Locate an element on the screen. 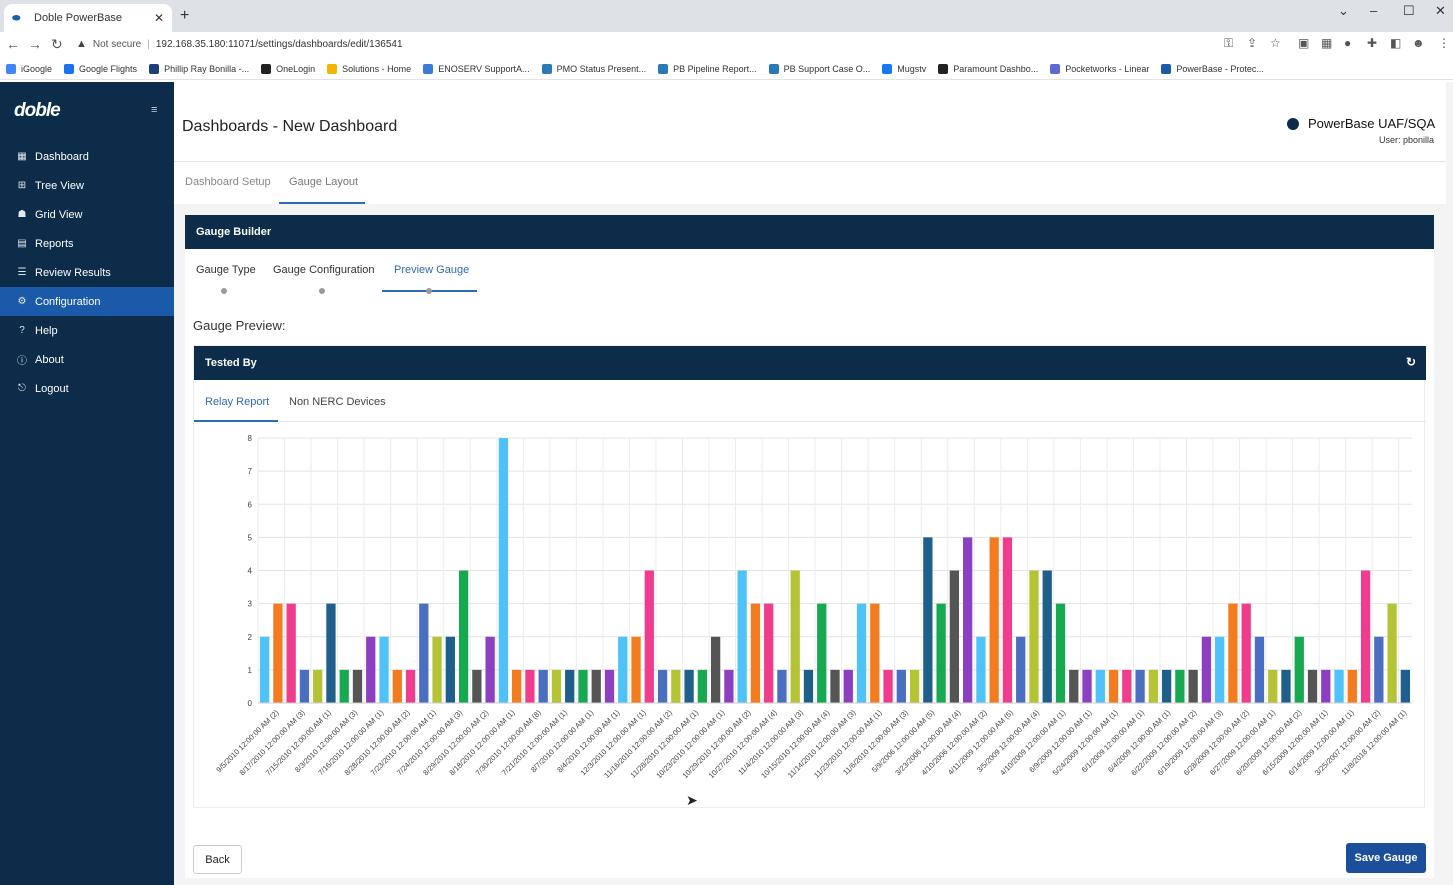 Image resolution: width=1453 pixels, height=885 pixels. tab-non-nerc-devices: Non NERC Devices is located at coordinates (337, 402).